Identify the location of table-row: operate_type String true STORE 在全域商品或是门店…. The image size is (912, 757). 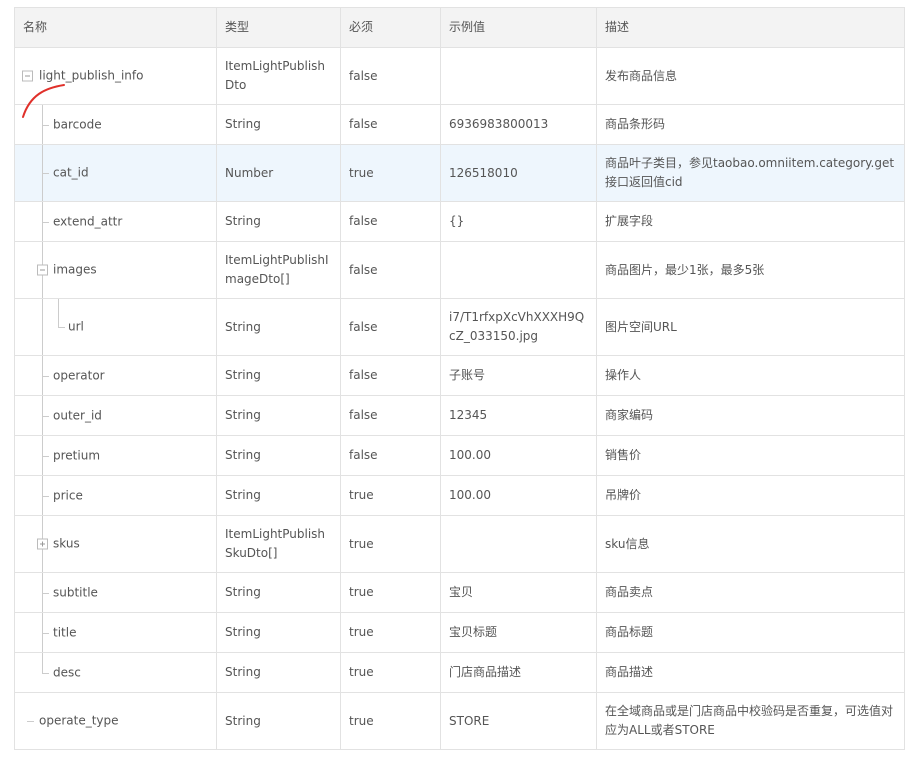
(459, 721).